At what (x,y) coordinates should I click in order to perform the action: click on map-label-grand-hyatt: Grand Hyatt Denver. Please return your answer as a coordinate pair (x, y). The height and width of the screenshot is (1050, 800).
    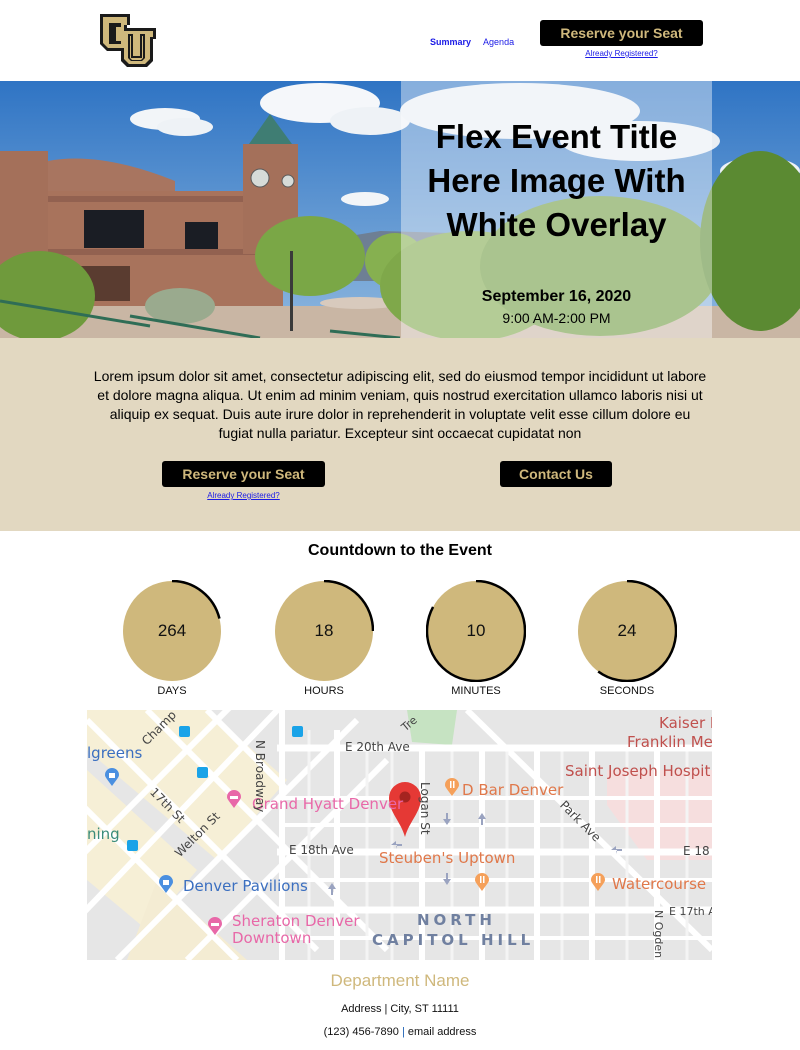
    Looking at the image, I should click on (328, 804).